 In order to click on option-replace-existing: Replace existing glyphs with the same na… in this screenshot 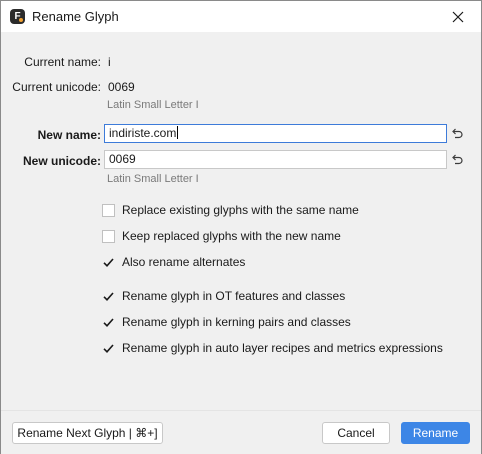, I will do `click(230, 210)`.